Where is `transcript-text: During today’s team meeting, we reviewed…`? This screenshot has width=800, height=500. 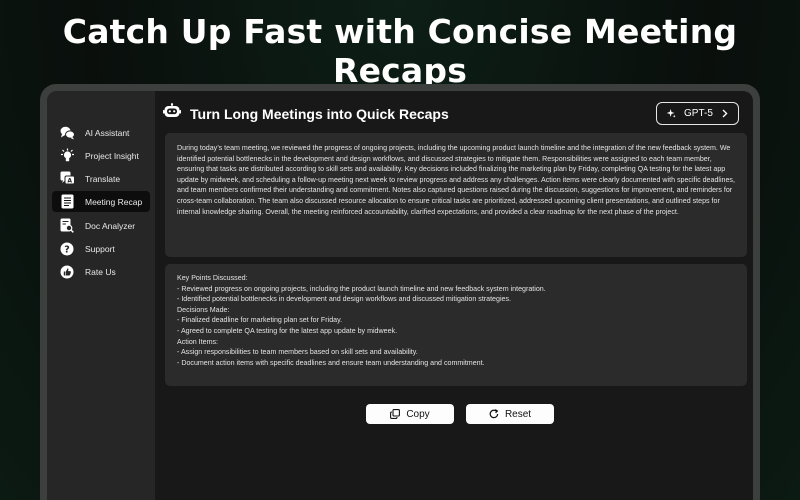 transcript-text: During today’s team meeting, we reviewed… is located at coordinates (456, 180).